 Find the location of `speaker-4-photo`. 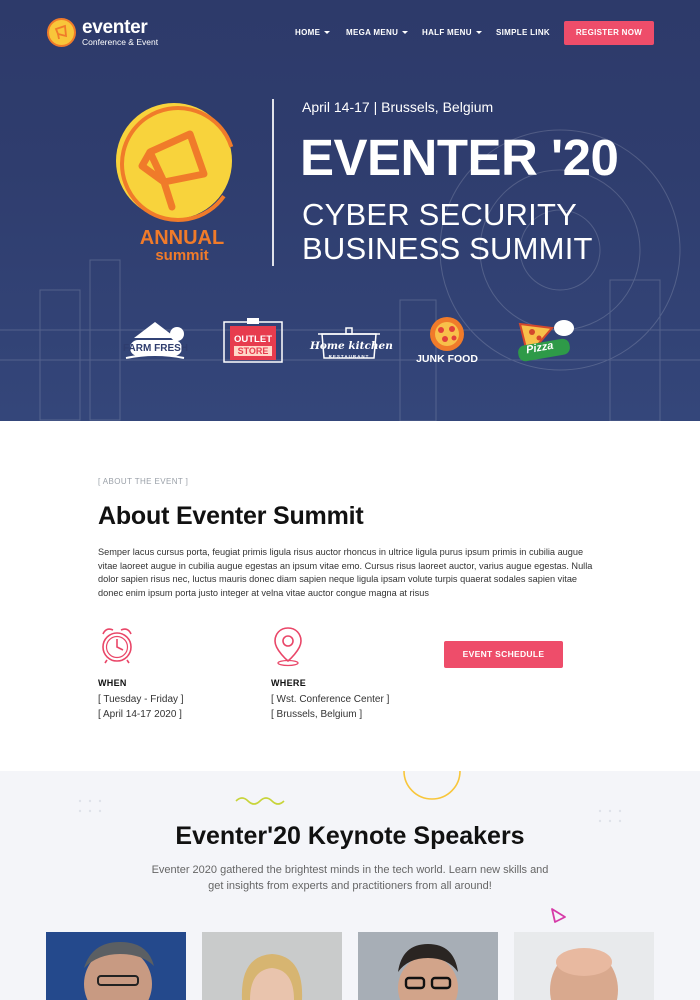

speaker-4-photo is located at coordinates (584, 966).